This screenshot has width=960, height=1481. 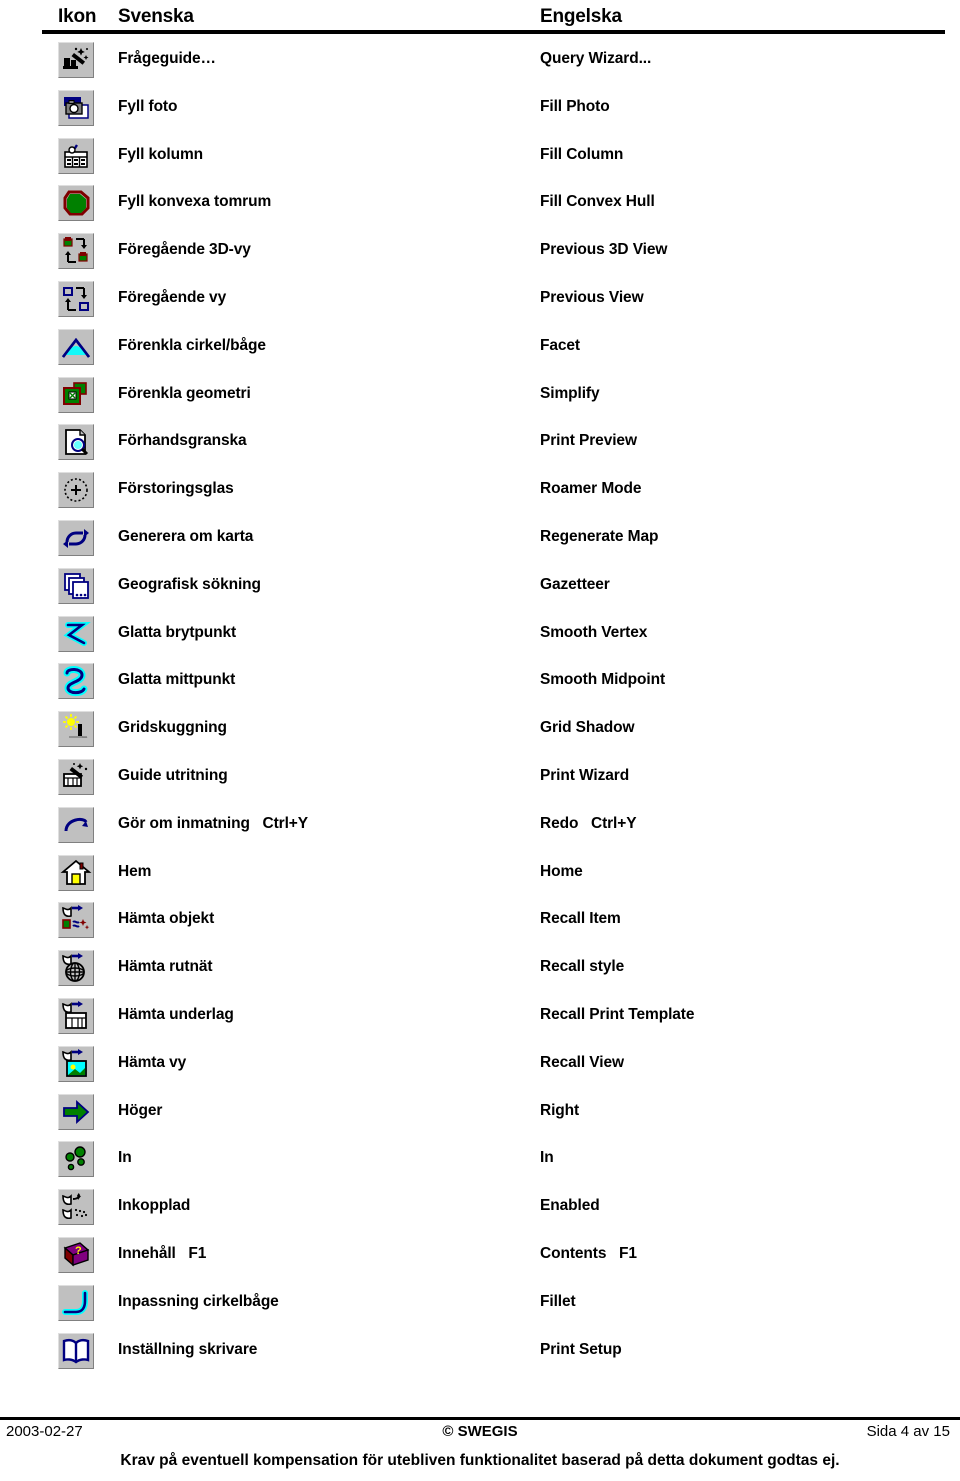 I want to click on fill-photo-icon, so click(x=76, y=107).